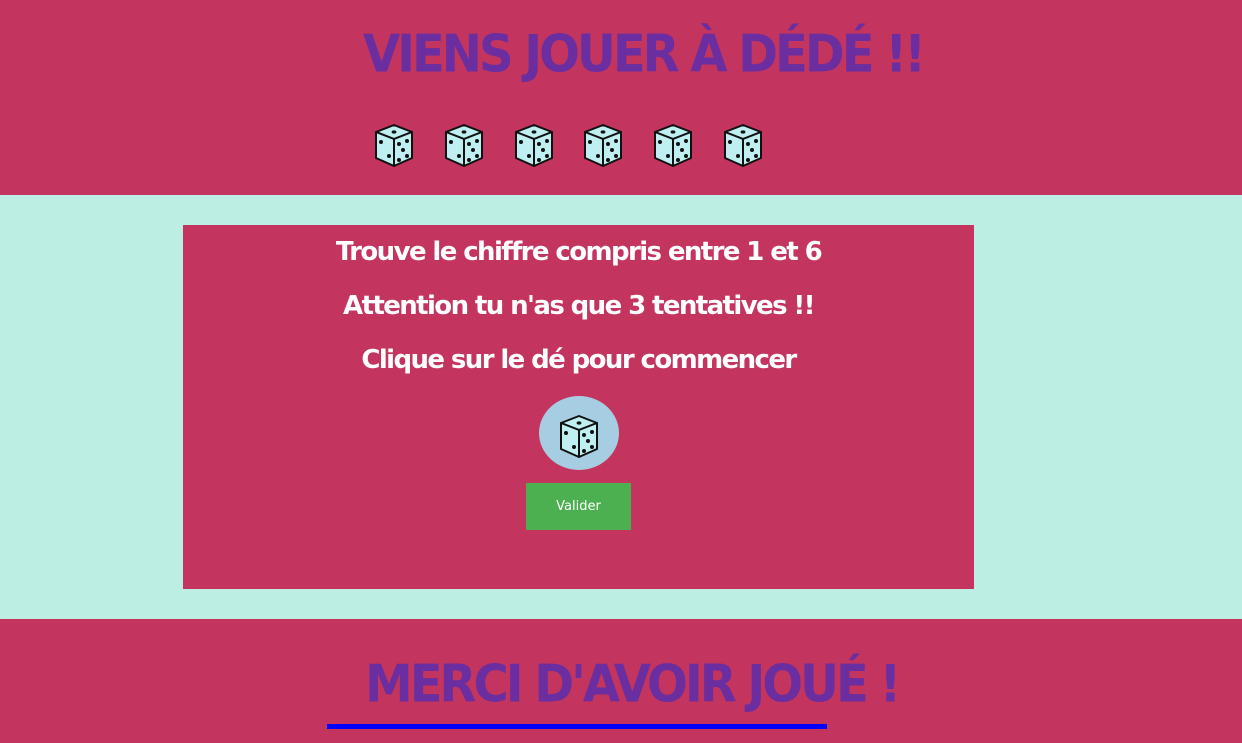 Image resolution: width=1242 pixels, height=743 pixels. Describe the element at coordinates (579, 306) in the screenshot. I see `instruction-attempts: Attention tu n'as que 3 tentatives !!` at that location.